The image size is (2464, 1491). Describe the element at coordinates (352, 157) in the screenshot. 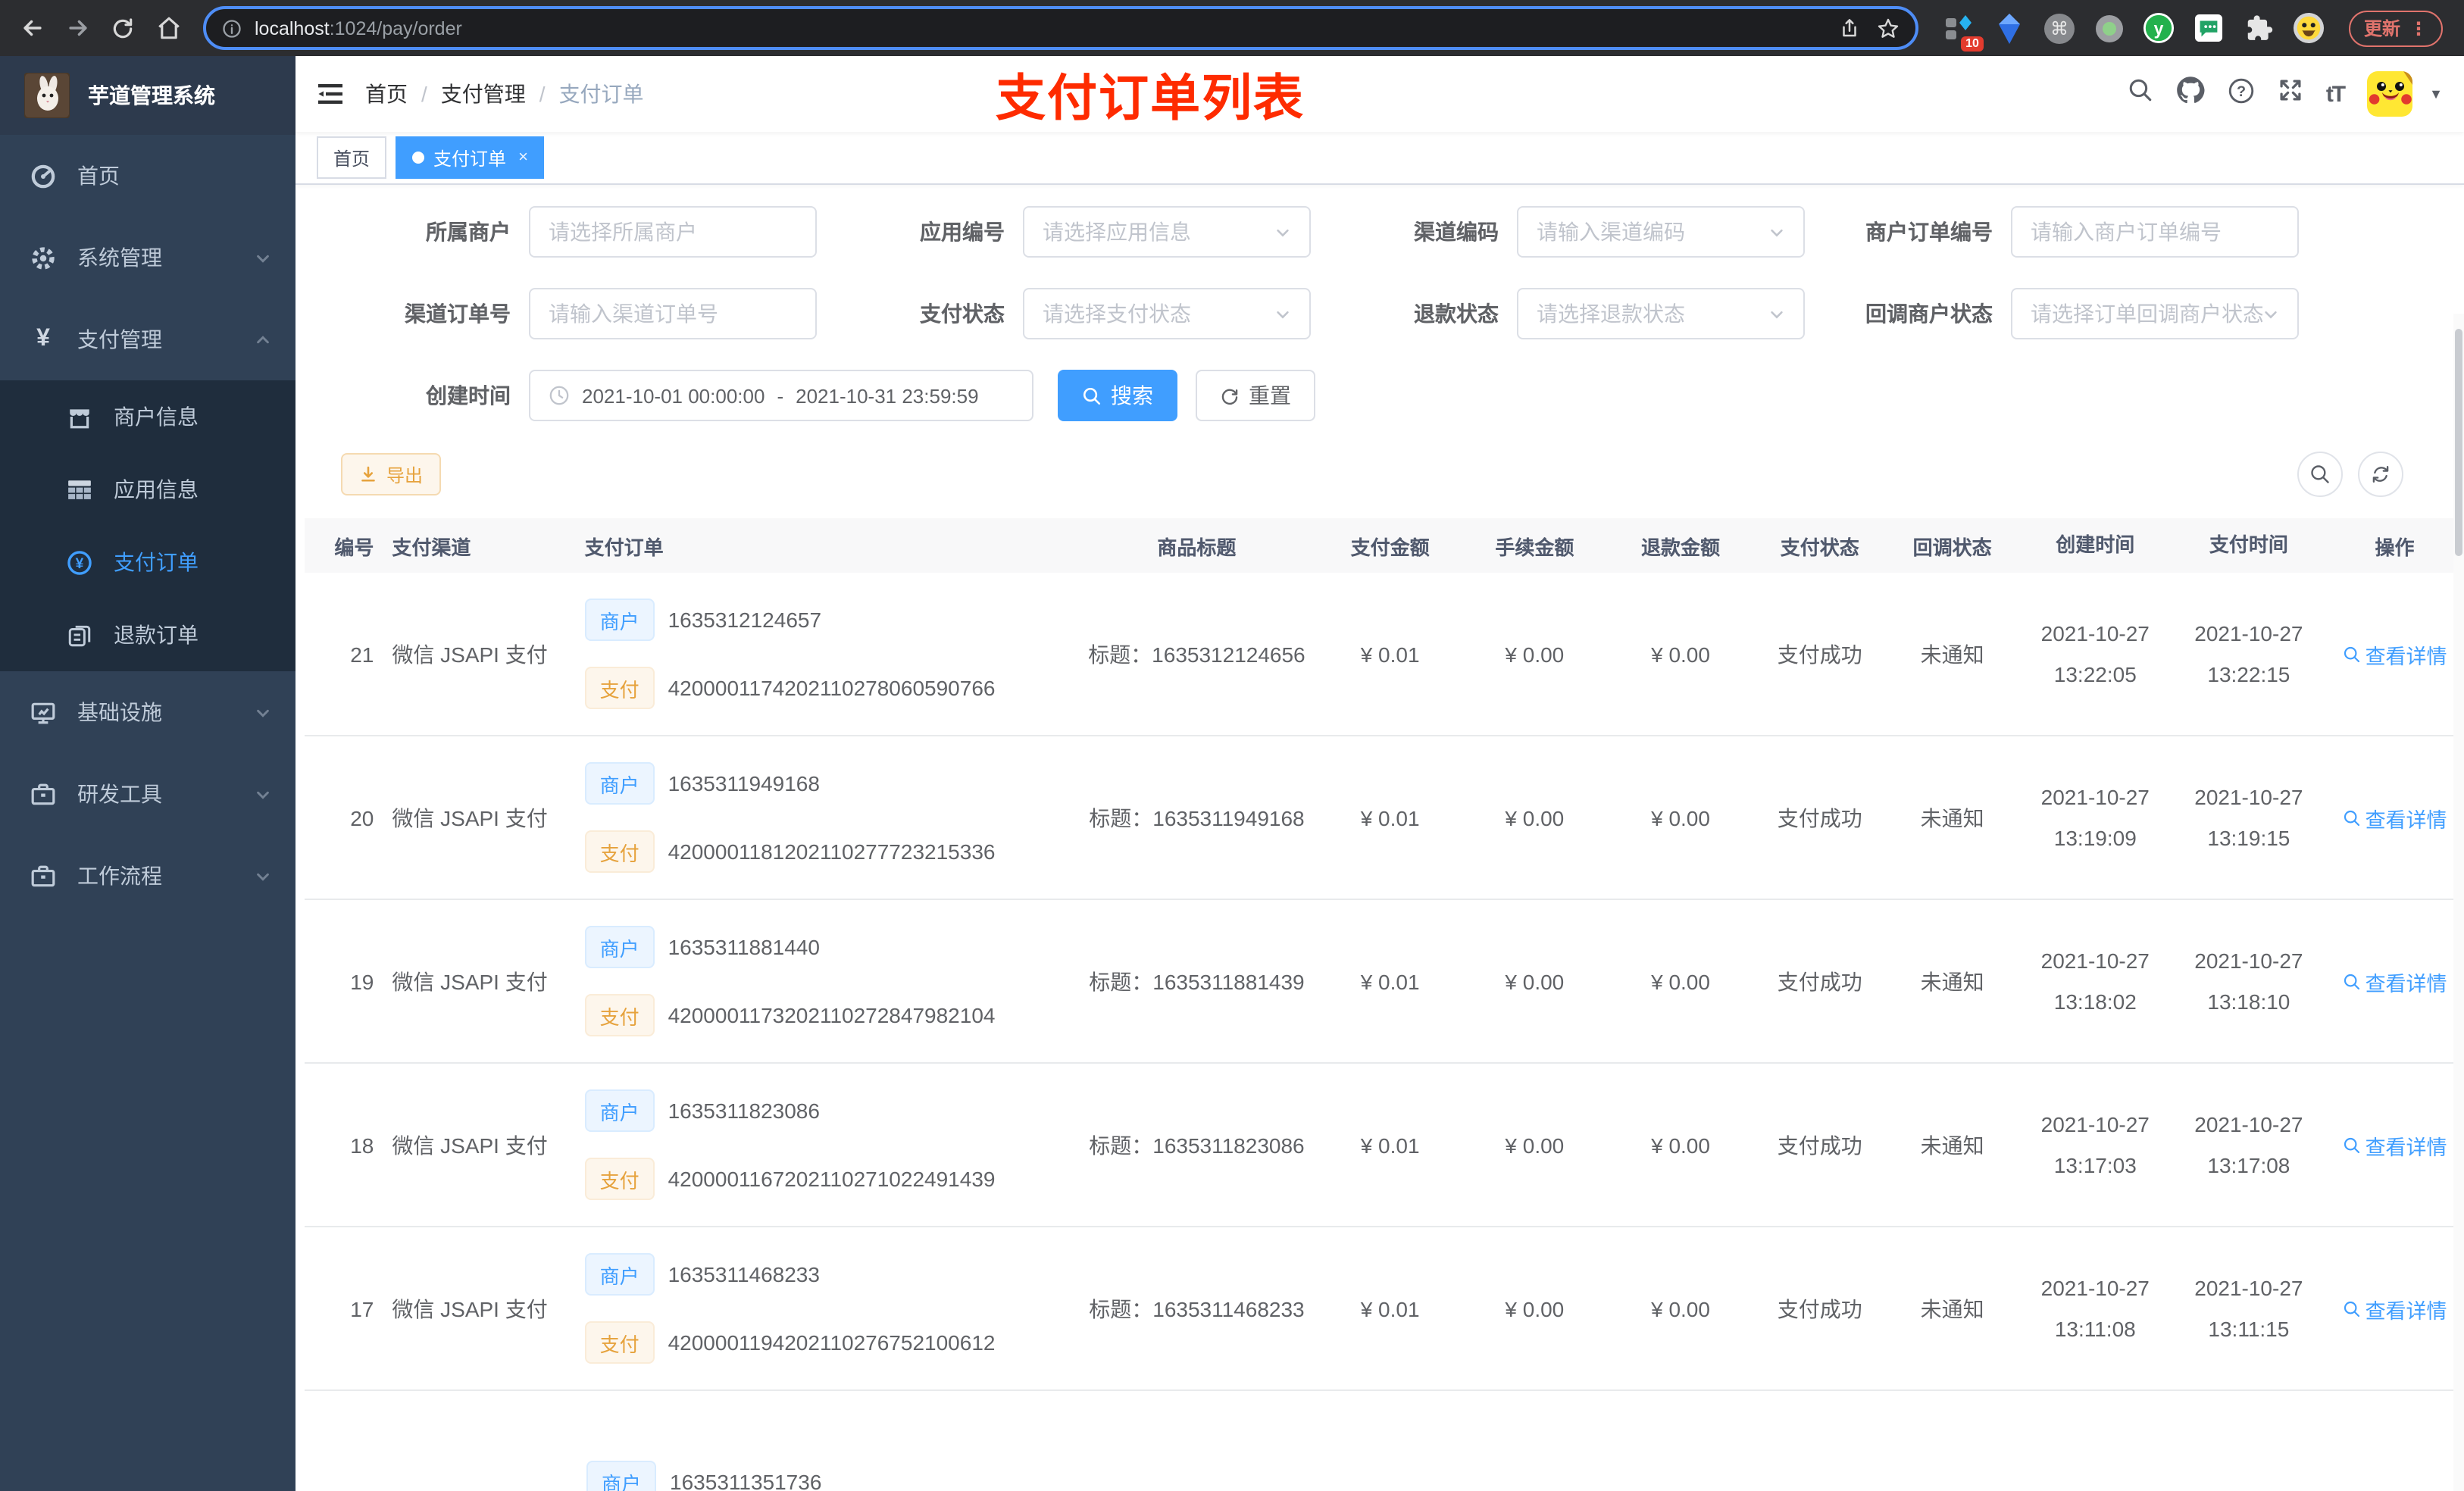

I see `tab-home: 首页` at that location.